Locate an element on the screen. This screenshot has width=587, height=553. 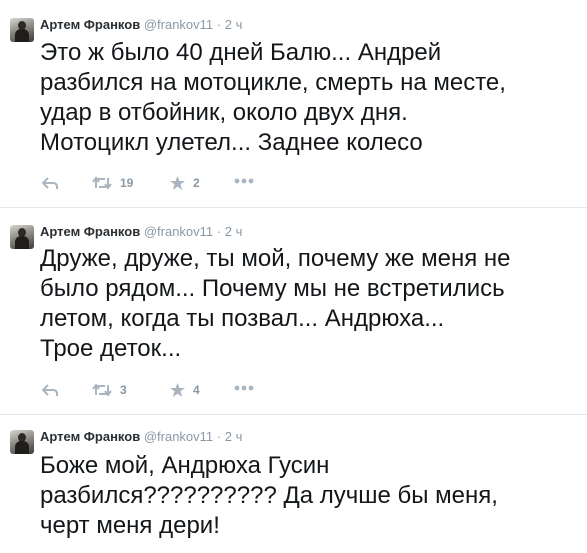
retweet-count: 19 is located at coordinates (127, 183).